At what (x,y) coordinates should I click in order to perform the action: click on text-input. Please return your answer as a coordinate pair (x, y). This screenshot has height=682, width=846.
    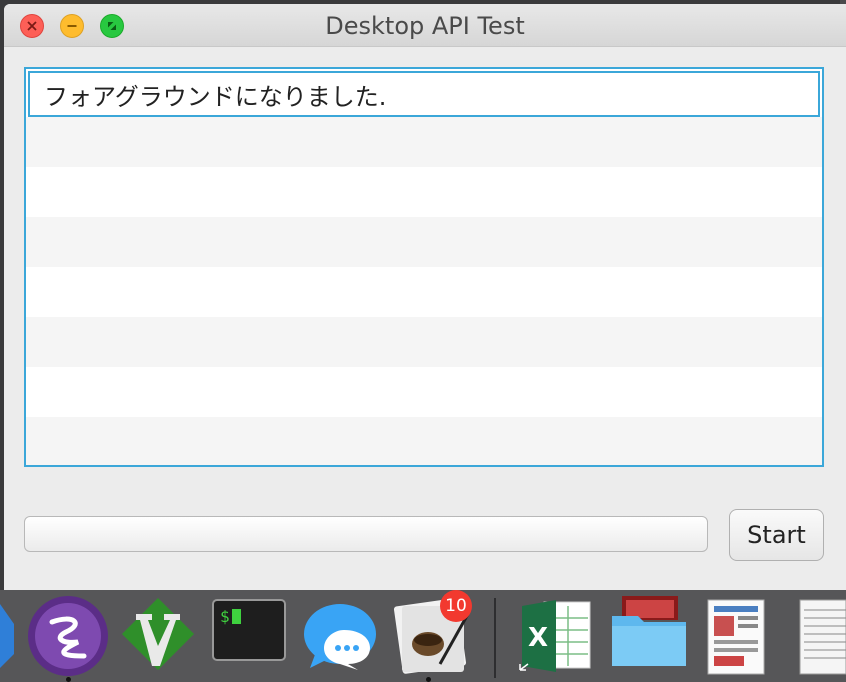
    Looking at the image, I should click on (366, 534).